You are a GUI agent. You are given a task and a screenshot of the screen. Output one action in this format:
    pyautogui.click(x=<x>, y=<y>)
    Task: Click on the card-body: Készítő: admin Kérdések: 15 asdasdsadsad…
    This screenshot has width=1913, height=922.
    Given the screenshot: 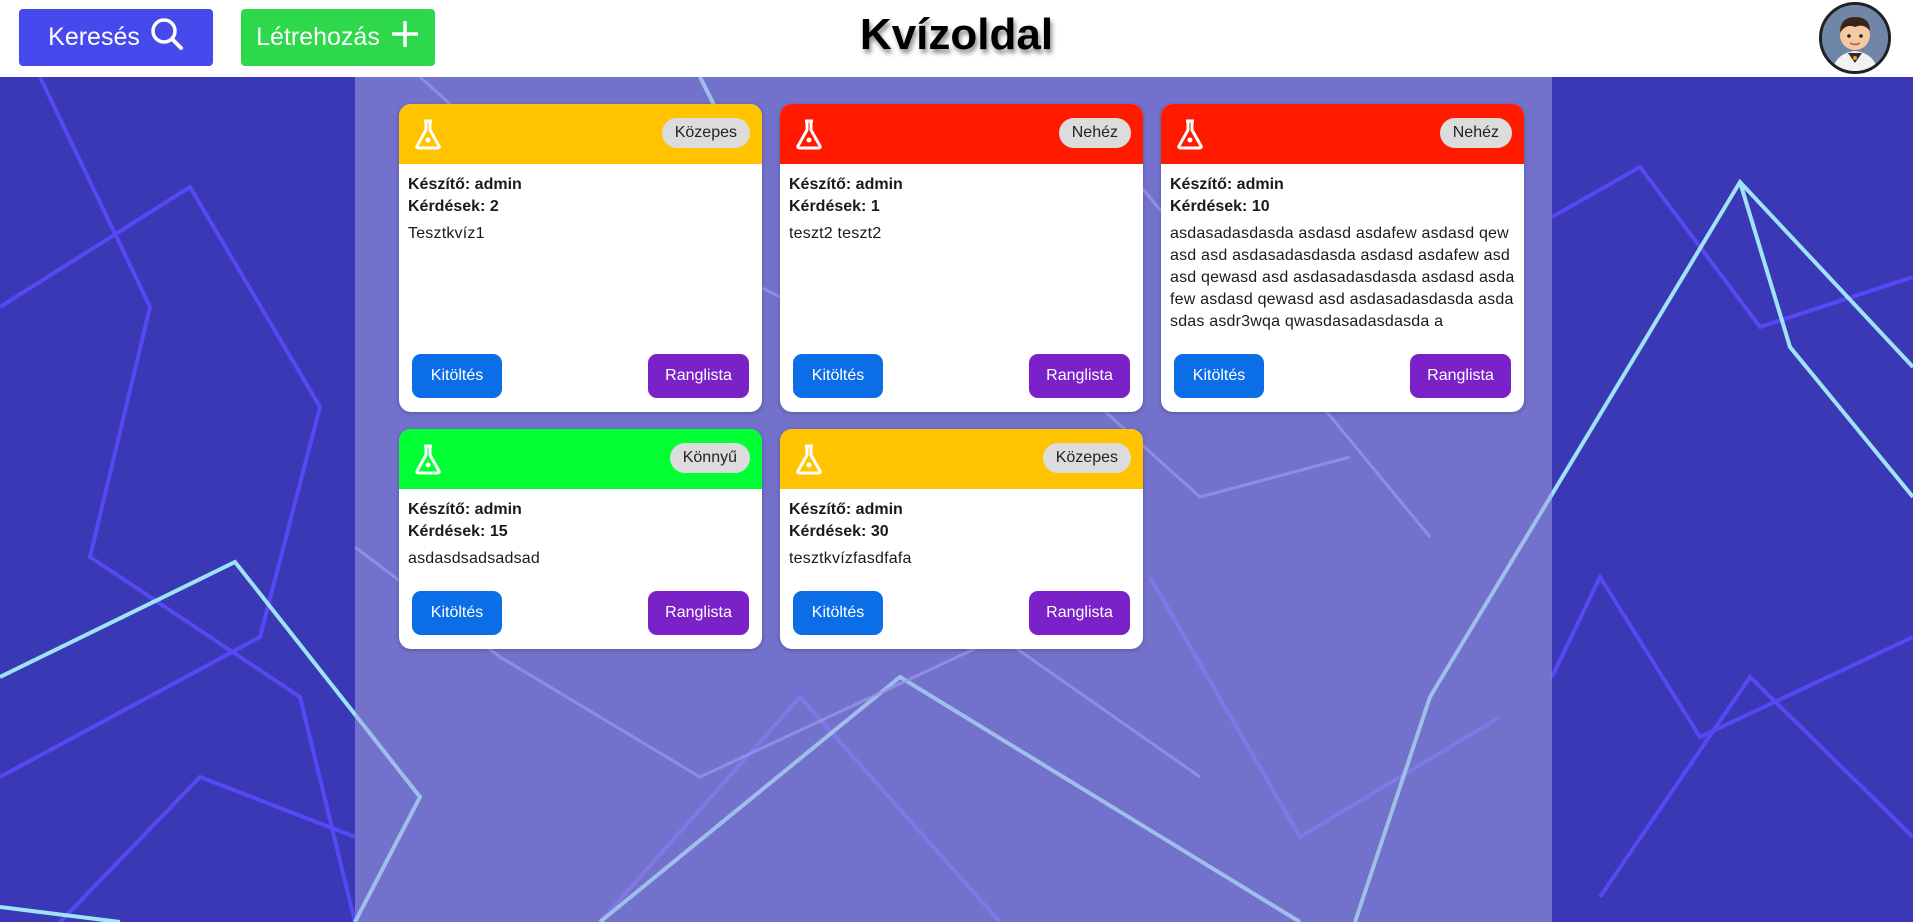 What is the action you would take?
    pyautogui.click(x=580, y=529)
    